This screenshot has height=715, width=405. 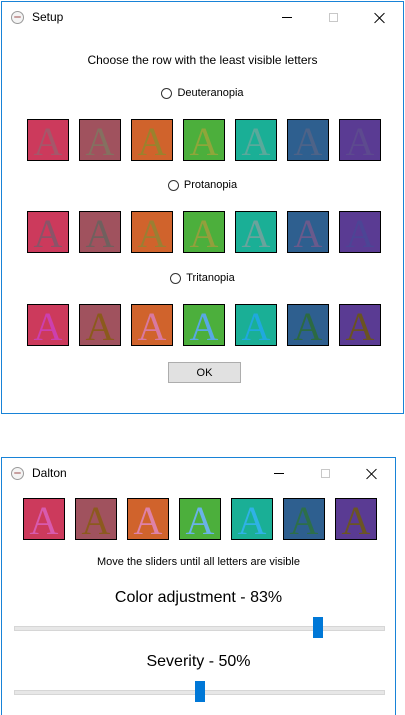 What do you see at coordinates (49, 473) in the screenshot?
I see `dalton-window-title: Dalton` at bounding box center [49, 473].